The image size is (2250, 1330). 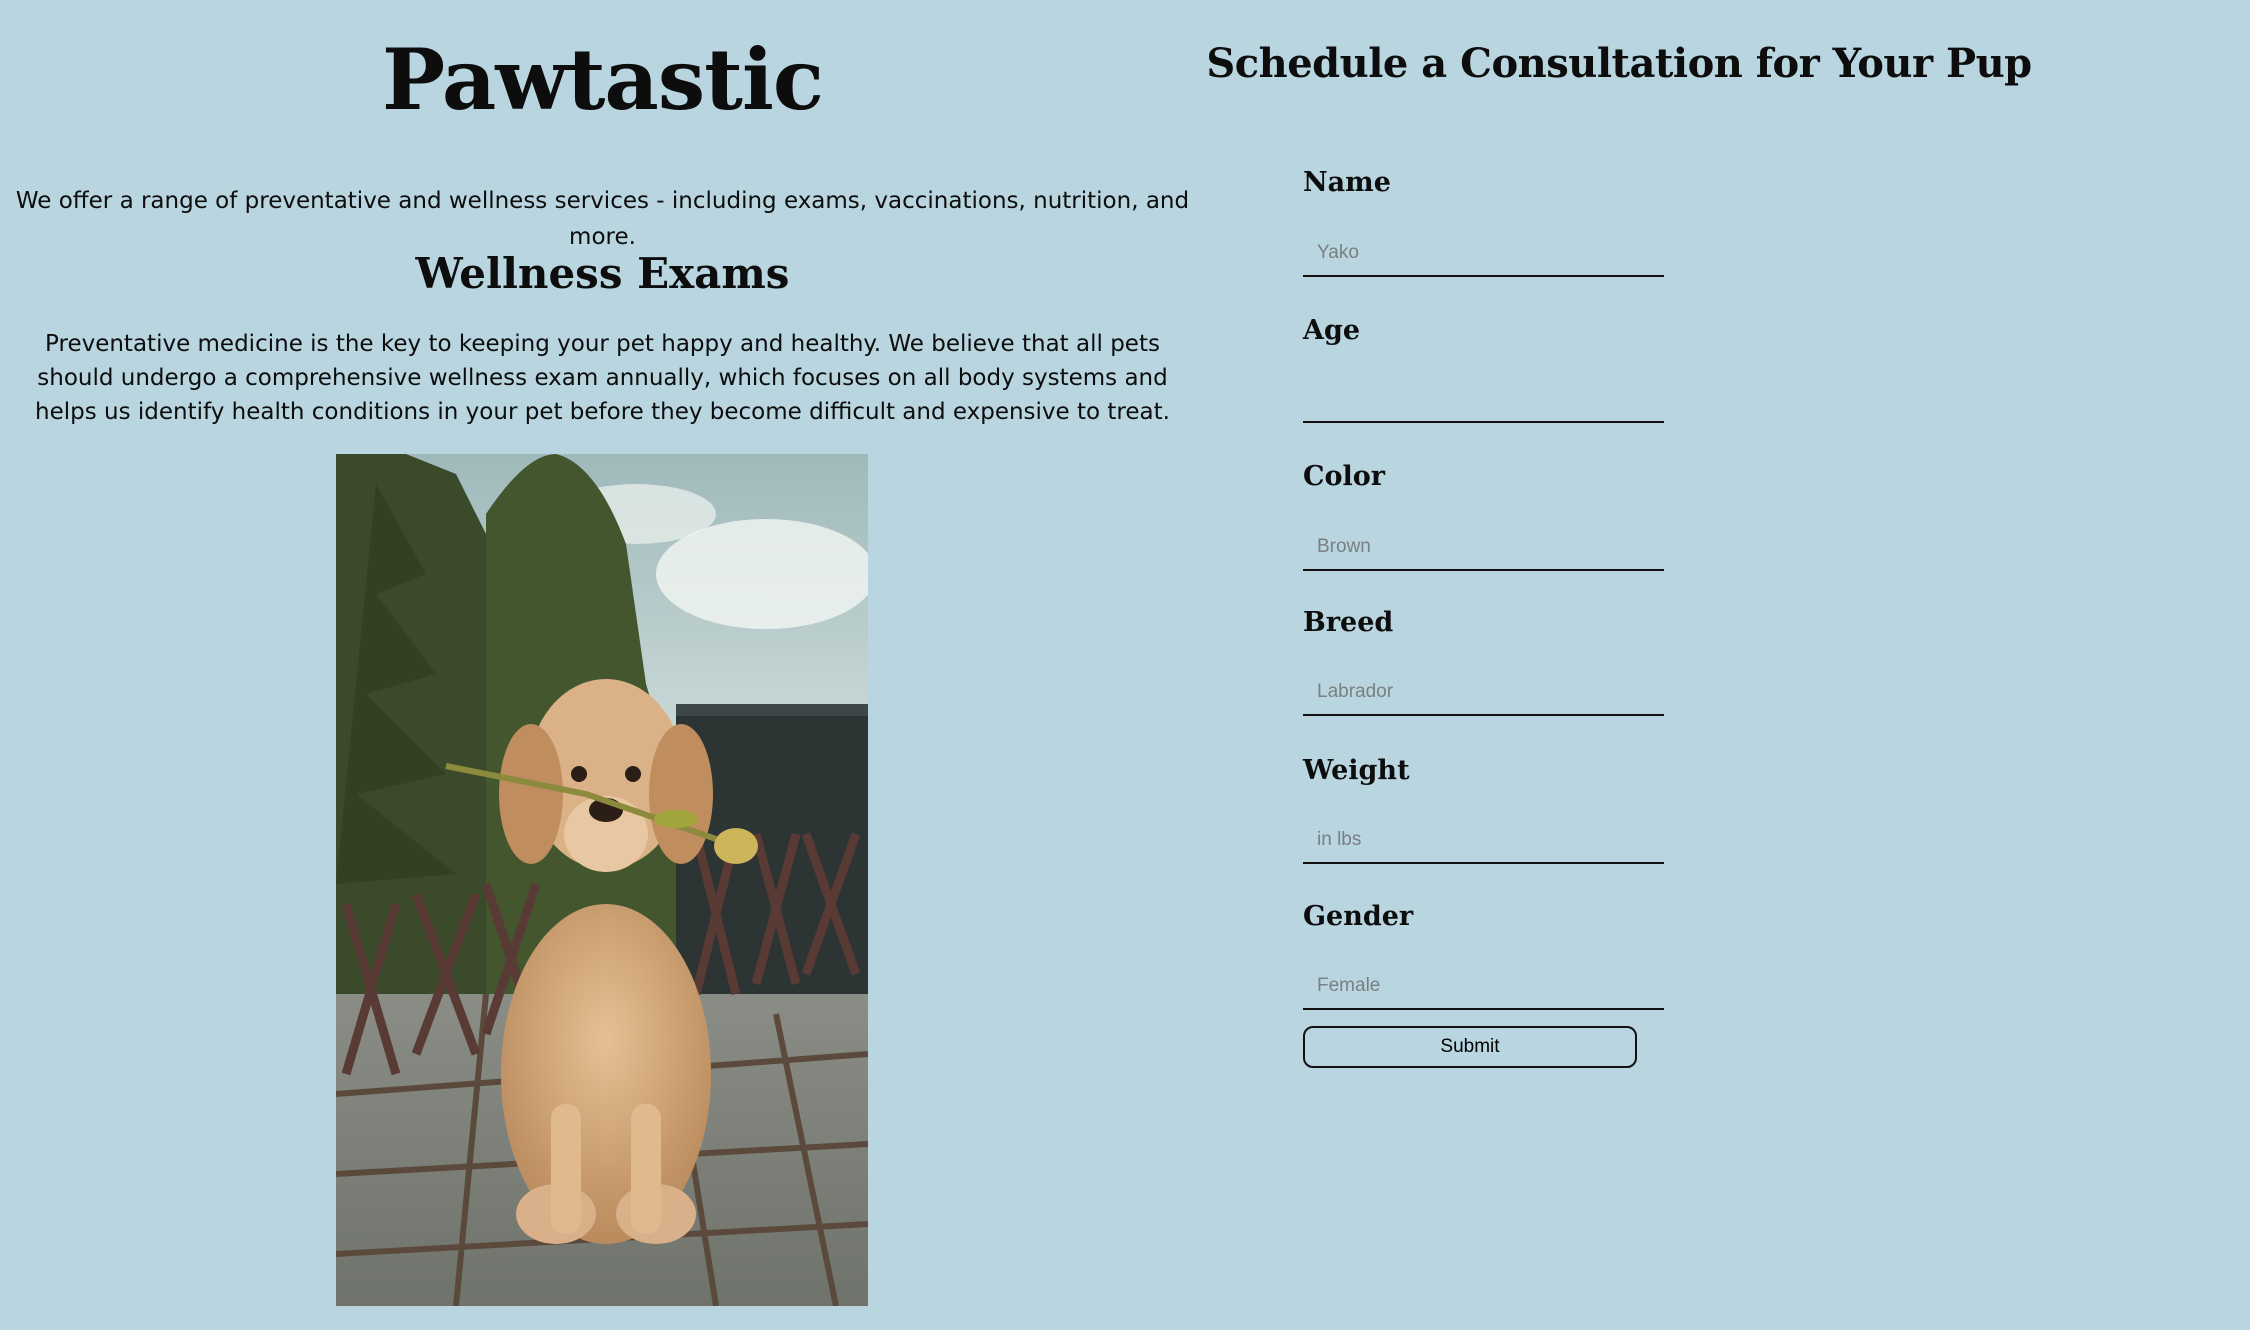 I want to click on breed-label: Breed, so click(x=1348, y=622).